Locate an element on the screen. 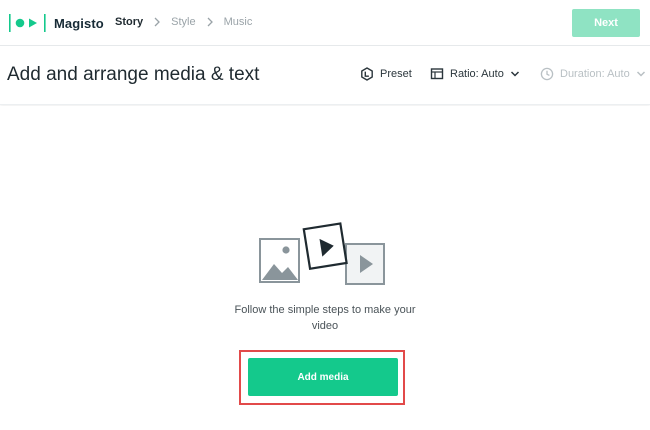 The height and width of the screenshot is (430, 650). aspect-ratio-icon is located at coordinates (437, 74).